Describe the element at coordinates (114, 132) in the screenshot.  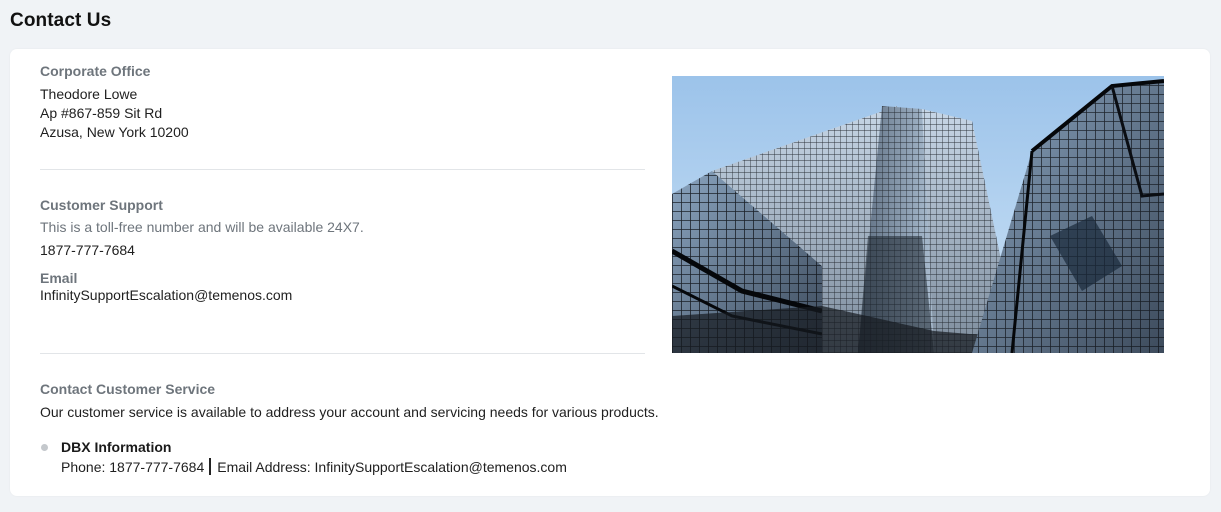
I see `office-address-line2: Azusa, New York 10200` at that location.